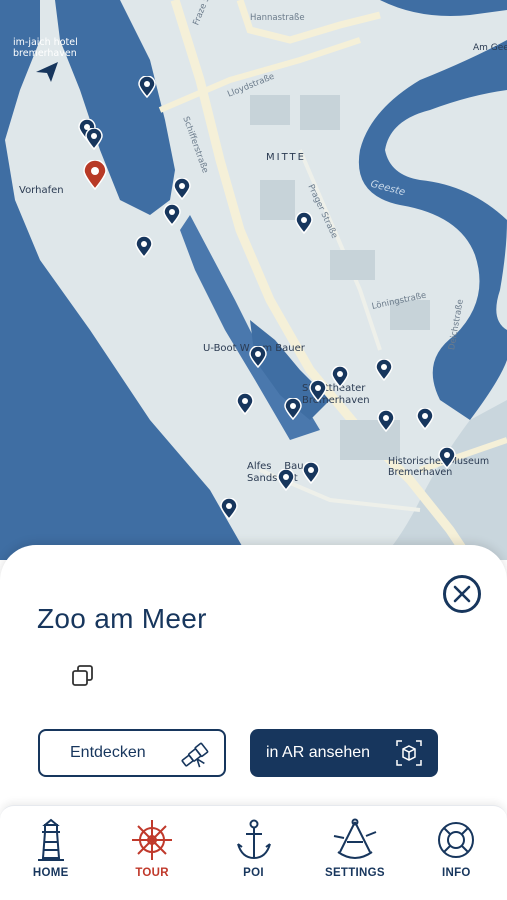 The height and width of the screenshot is (900, 507). I want to click on tab-info: INFO, so click(456, 853).